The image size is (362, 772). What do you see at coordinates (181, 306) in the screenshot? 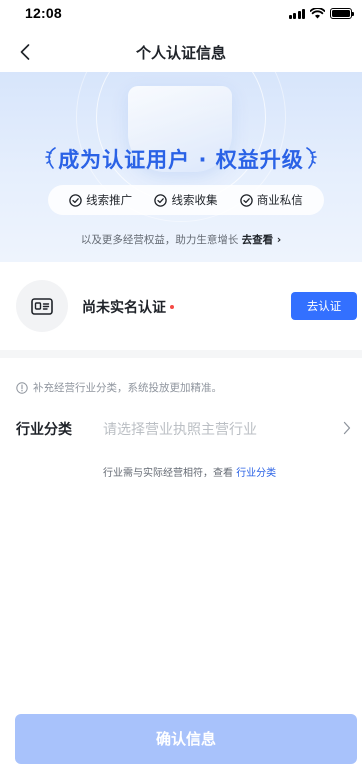
I see `verification-card: 尚未实名认证 去认证` at bounding box center [181, 306].